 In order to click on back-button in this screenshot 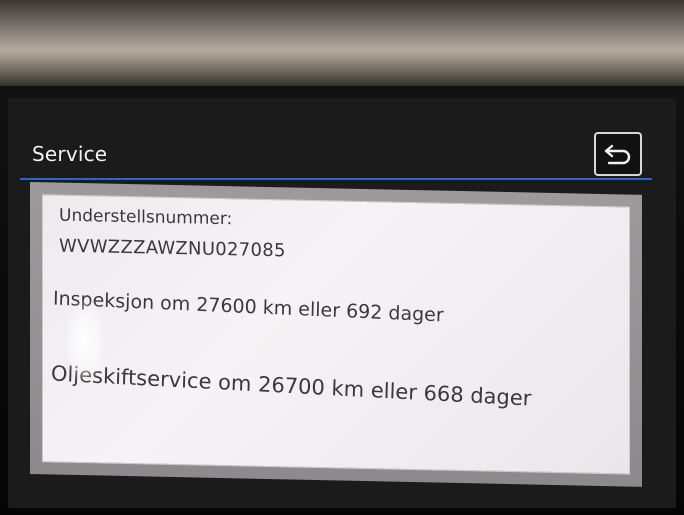, I will do `click(618, 154)`.